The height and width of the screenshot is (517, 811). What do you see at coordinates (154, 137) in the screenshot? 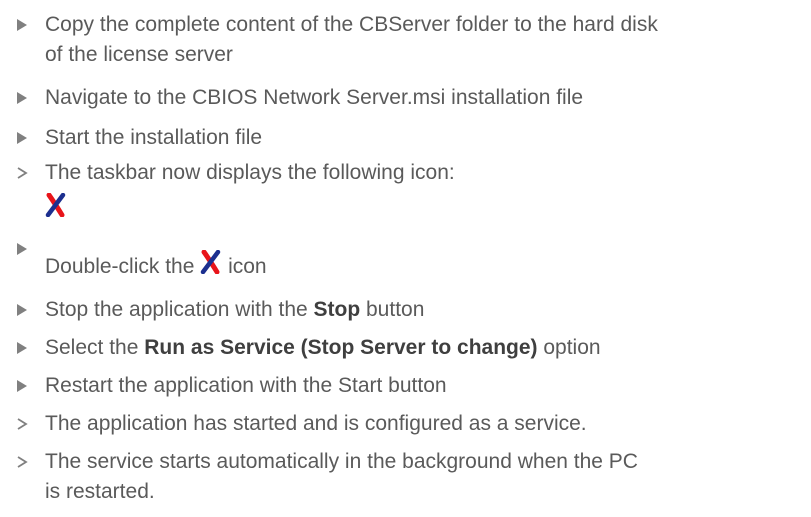
I see `step-text: Start the installation file` at bounding box center [154, 137].